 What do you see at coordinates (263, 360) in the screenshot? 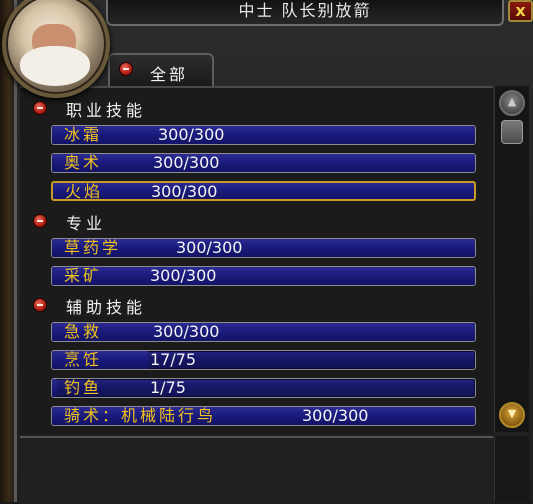
I see `skill-bar: 烹饪 17/75` at bounding box center [263, 360].